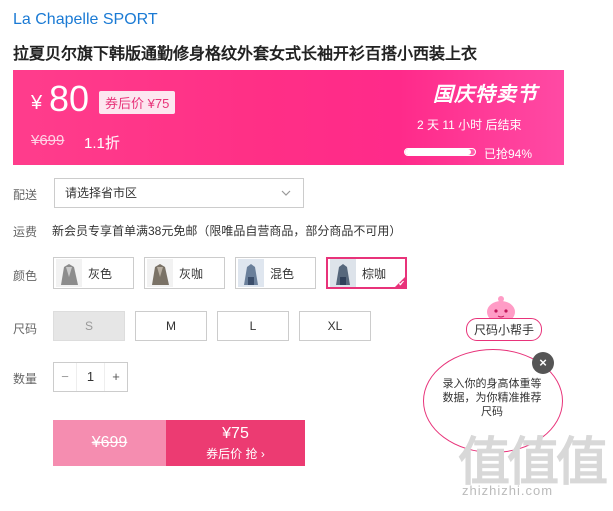  Describe the element at coordinates (116, 377) in the screenshot. I see `quantity-plus-button: +` at that location.